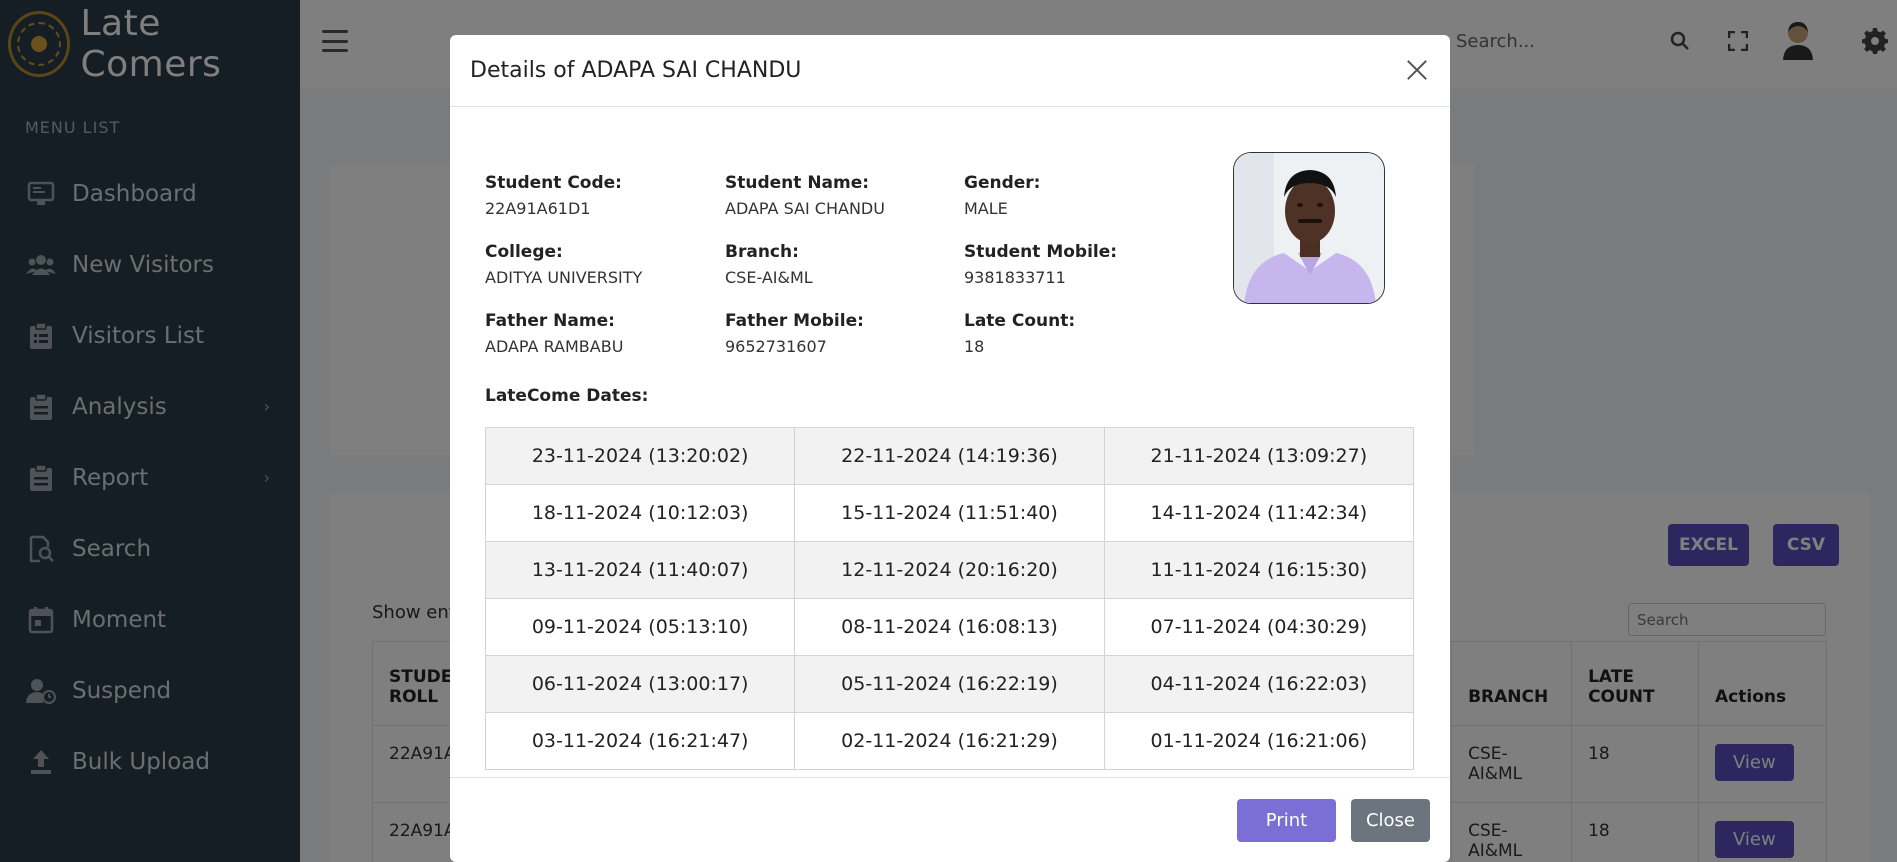 This screenshot has width=1897, height=862. Describe the element at coordinates (553, 183) in the screenshot. I see `field-label: Student Code:` at that location.